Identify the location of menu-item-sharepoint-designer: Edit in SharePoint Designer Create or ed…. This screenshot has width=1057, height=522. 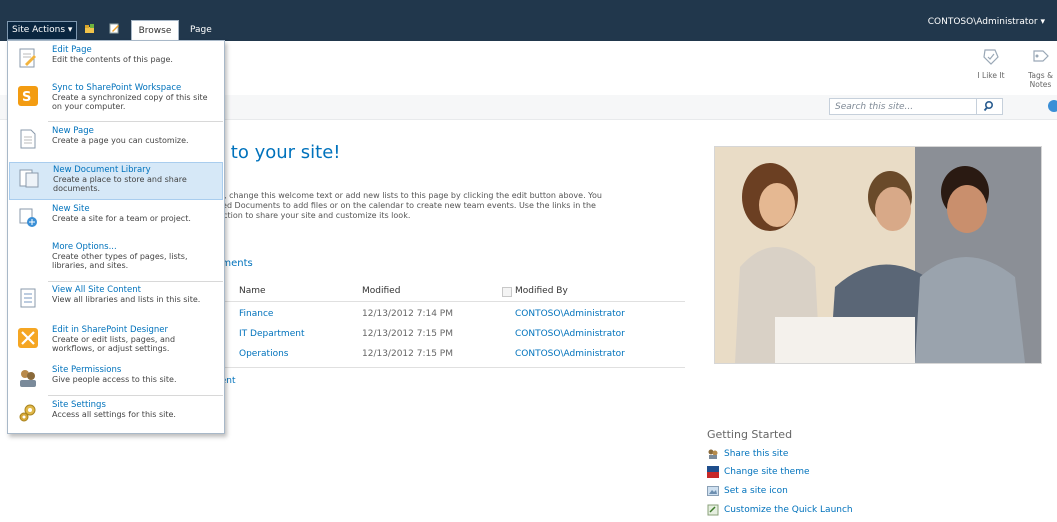
(116, 342).